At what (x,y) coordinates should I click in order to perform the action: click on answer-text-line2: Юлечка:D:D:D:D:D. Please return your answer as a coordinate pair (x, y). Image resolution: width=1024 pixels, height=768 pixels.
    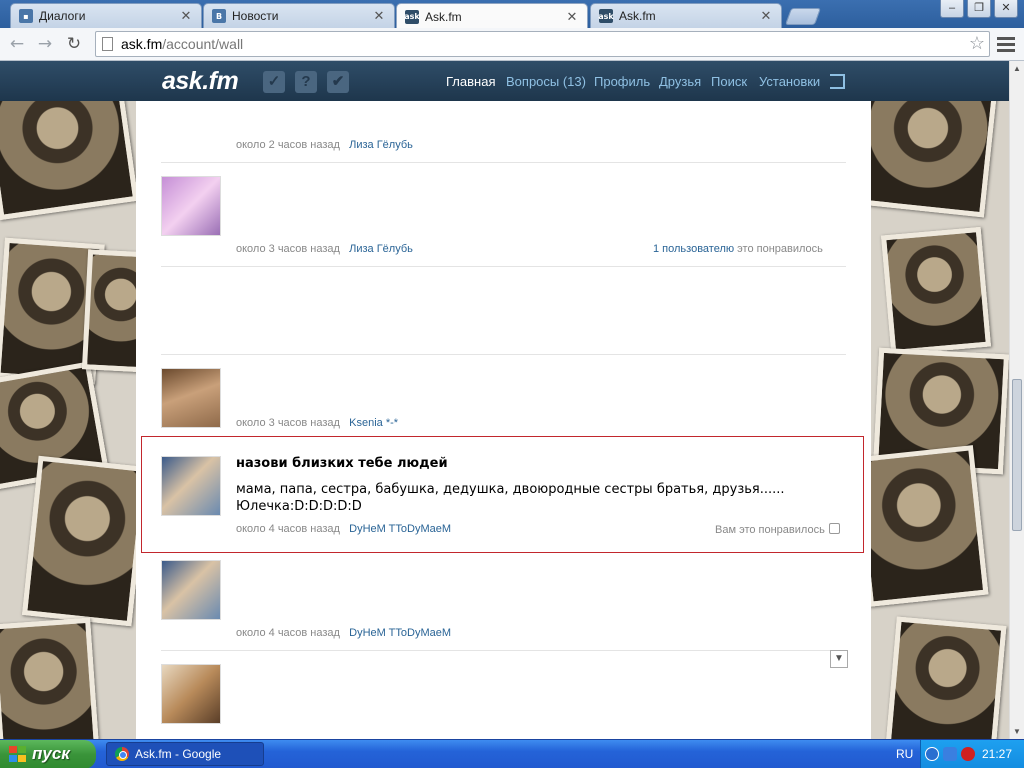
    Looking at the image, I should click on (299, 506).